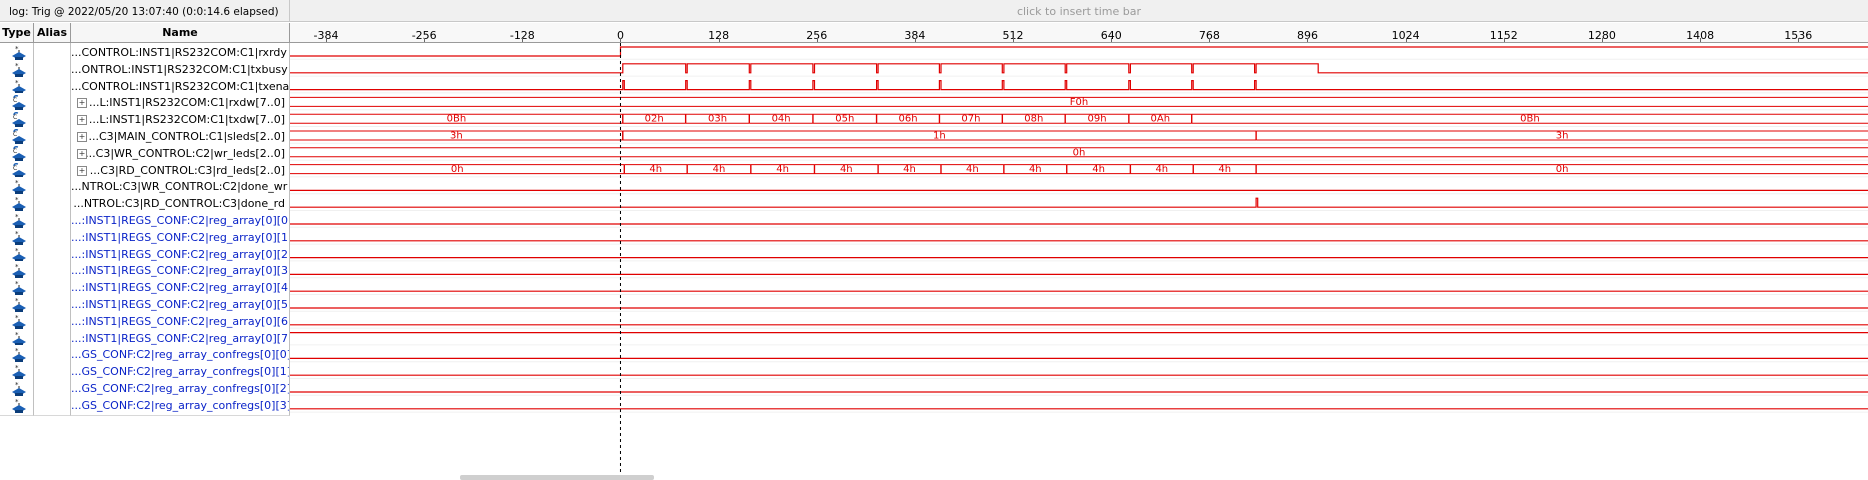  I want to click on bus-value-label: 0Ah, so click(1161, 119).